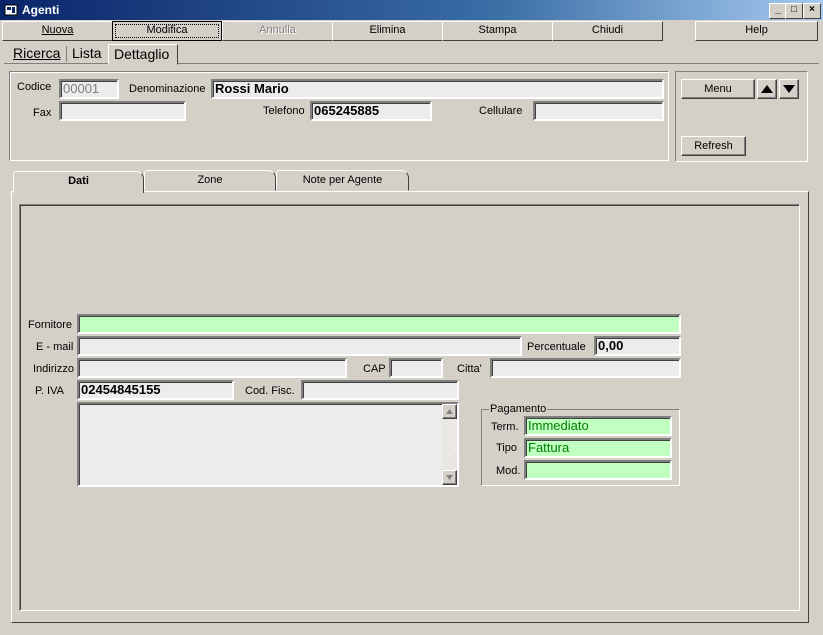  I want to click on menu-button: Menu, so click(718, 89).